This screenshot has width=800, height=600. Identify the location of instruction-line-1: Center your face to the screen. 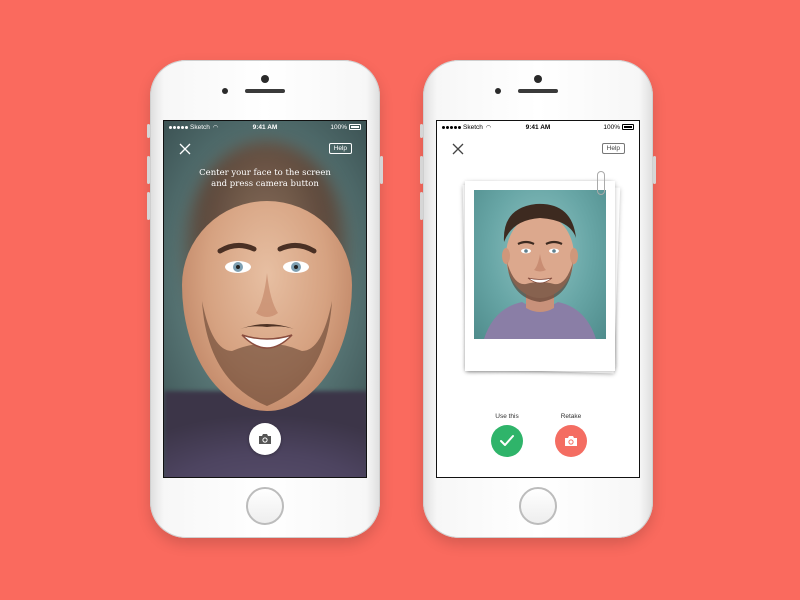
(265, 173).